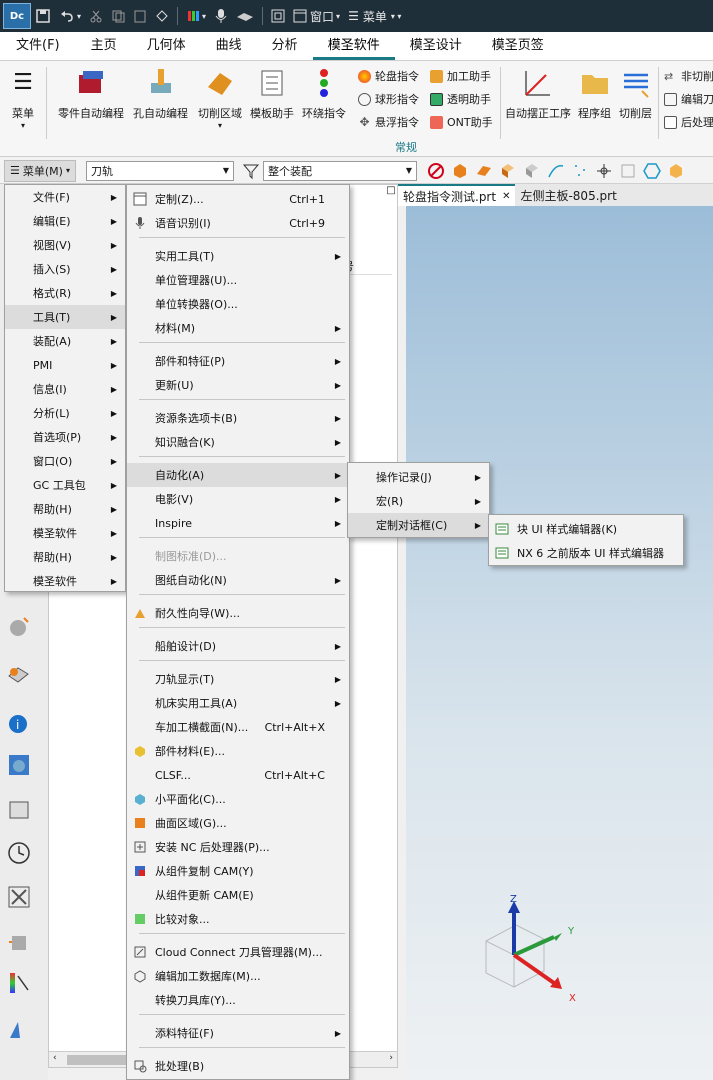 The image size is (713, 1080). I want to click on menu-item-copy-cam: 从组件复制 CAM(Y), so click(238, 871).